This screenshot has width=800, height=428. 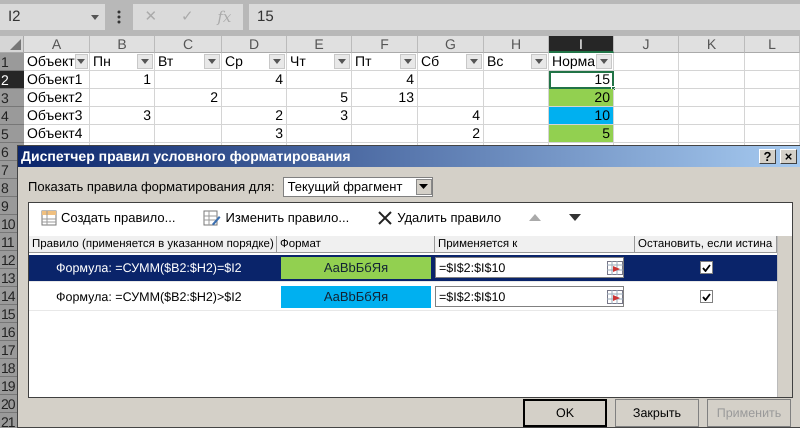 What do you see at coordinates (52, 17) in the screenshot?
I see `name-box: I2` at bounding box center [52, 17].